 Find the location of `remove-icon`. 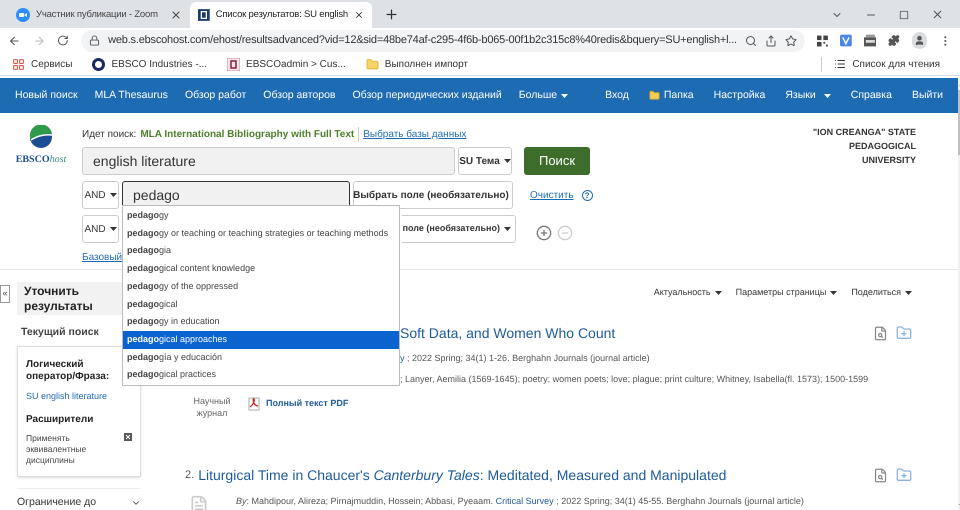

remove-icon is located at coordinates (128, 437).